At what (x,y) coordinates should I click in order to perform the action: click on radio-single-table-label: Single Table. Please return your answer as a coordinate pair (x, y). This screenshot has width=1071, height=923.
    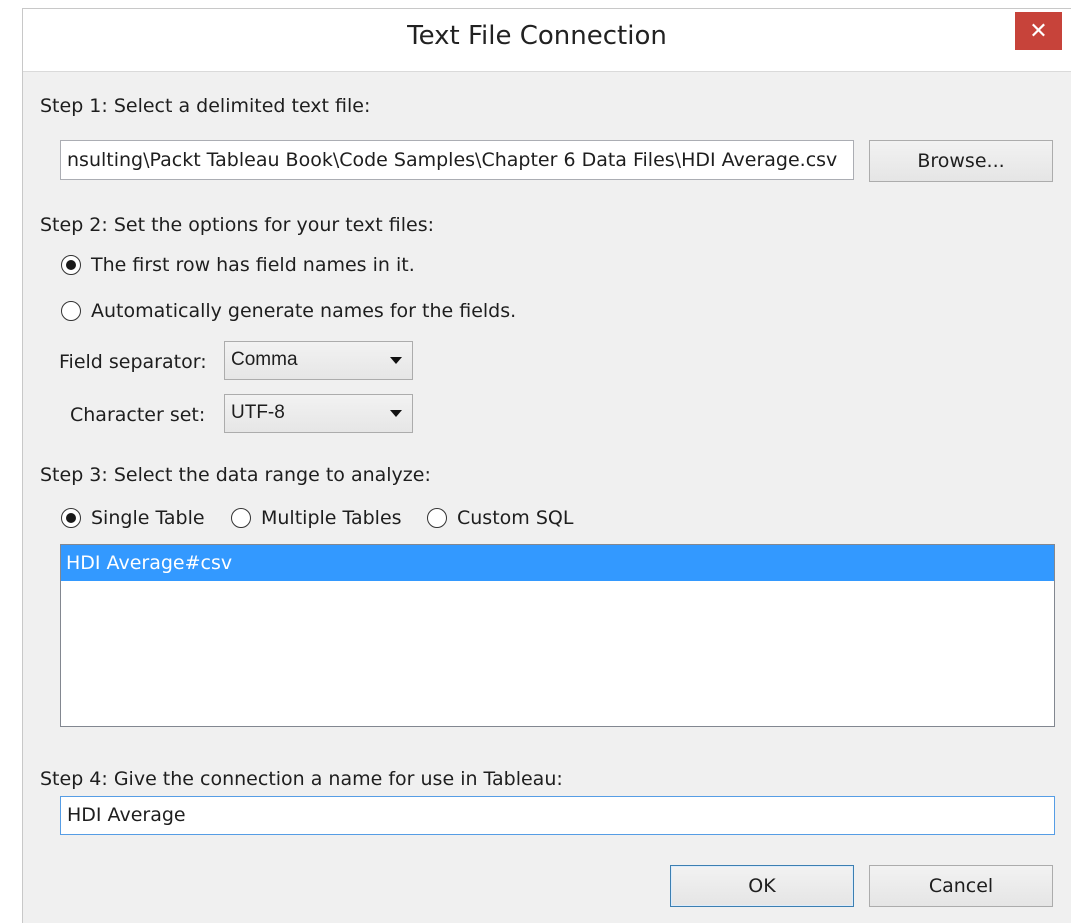
    Looking at the image, I should click on (148, 518).